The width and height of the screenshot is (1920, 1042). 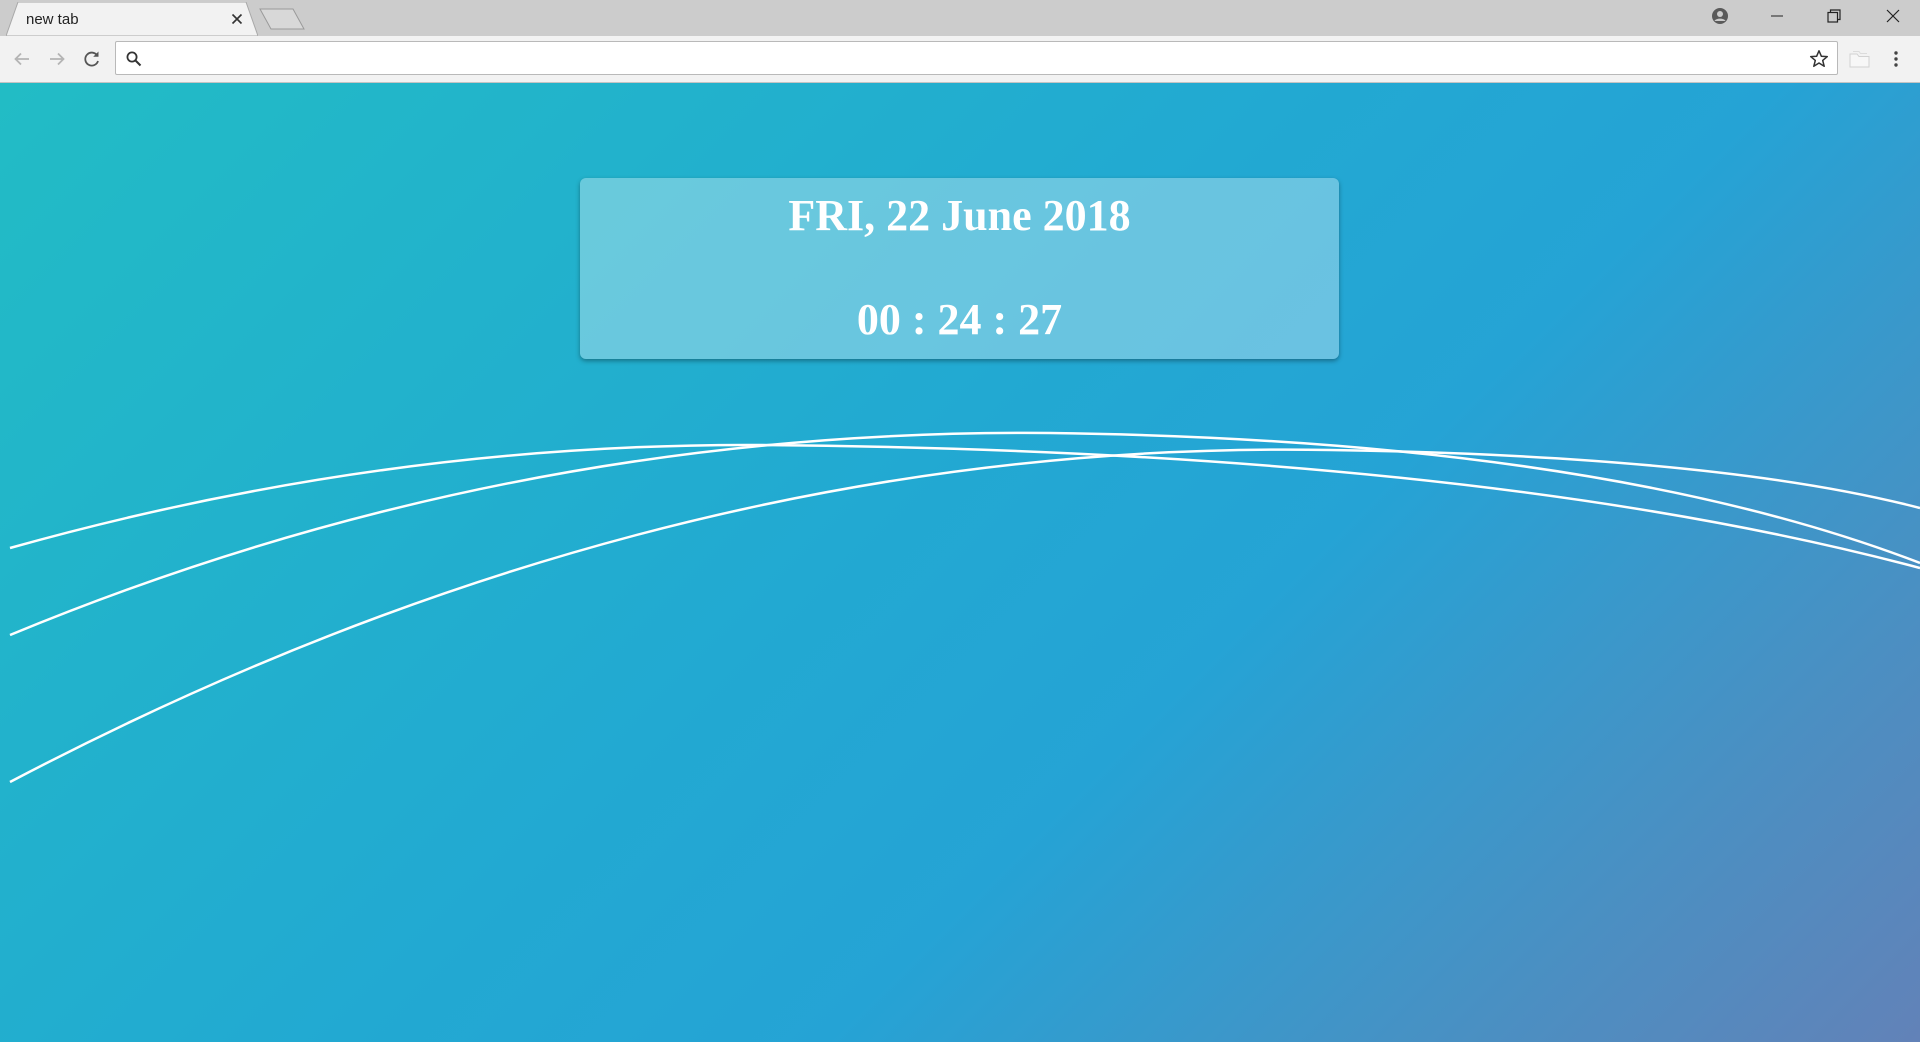 I want to click on tab-strip: new tab, so click(x=960, y=18).